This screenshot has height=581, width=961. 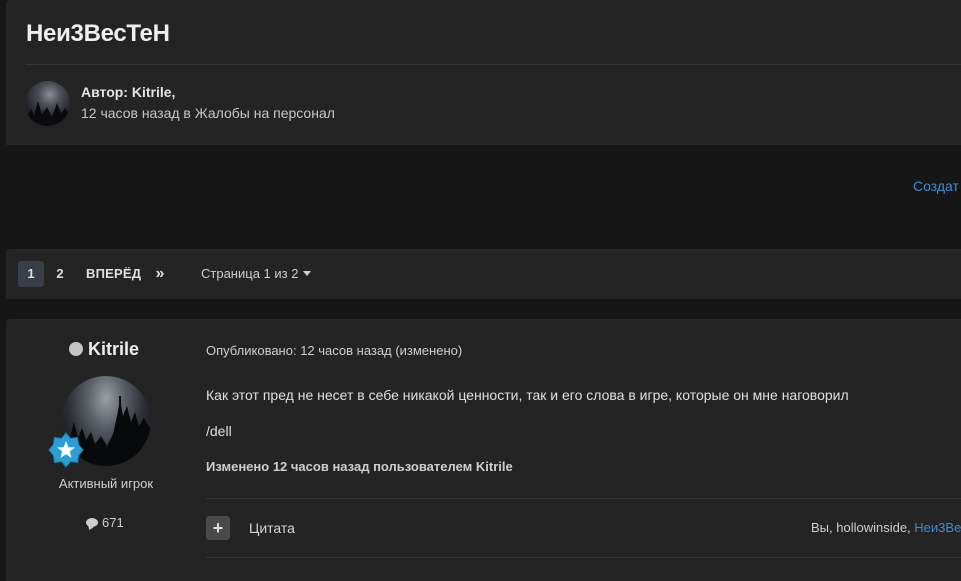 I want to click on plus-icon: +, so click(x=218, y=528).